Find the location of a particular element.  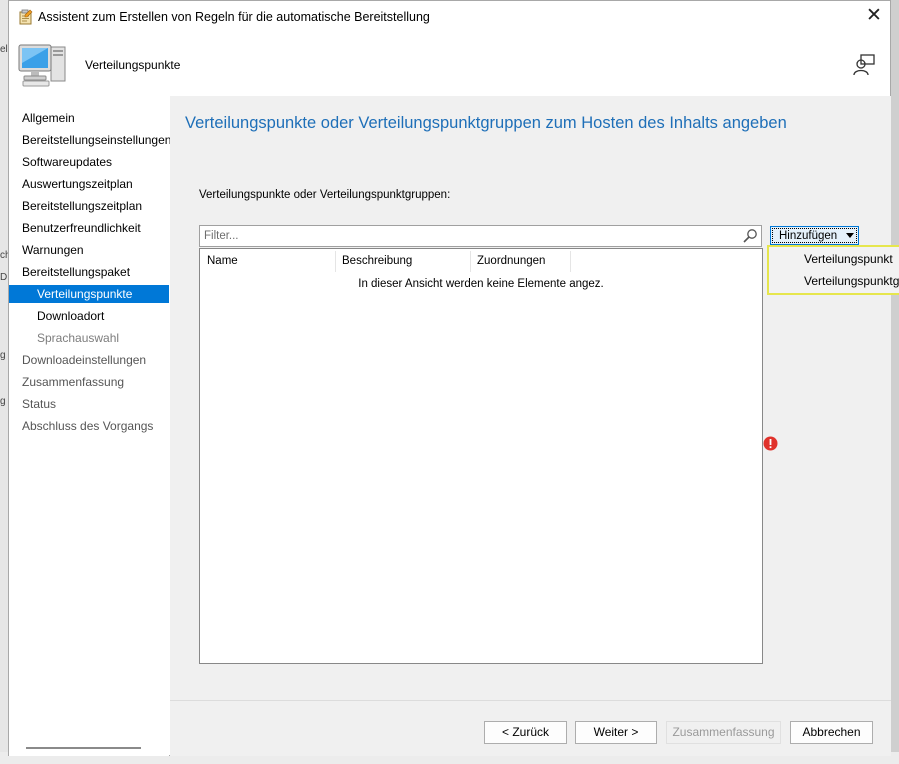

sidebar-item-sprachauswahl: Sprachauswahl is located at coordinates (78, 338).